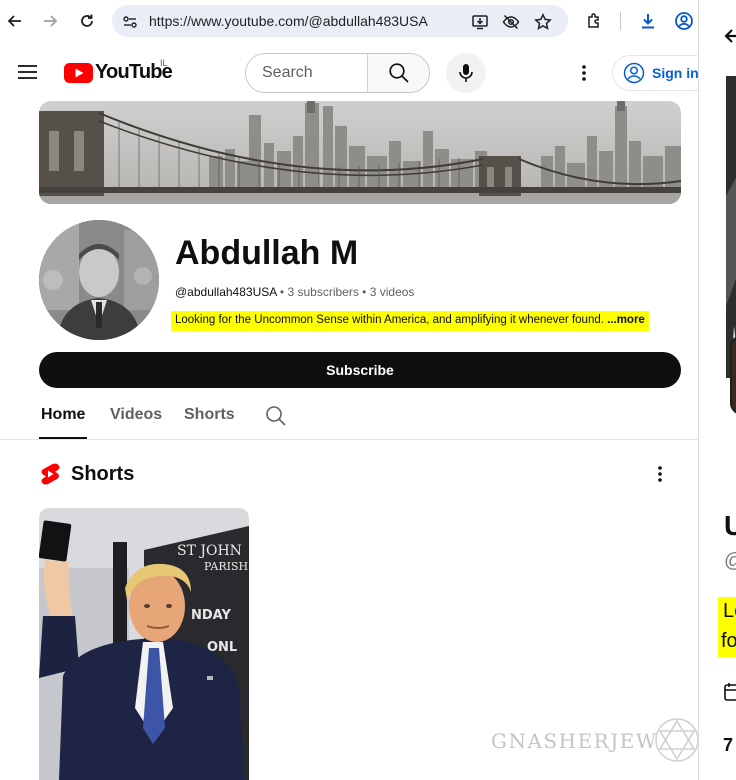 The height and width of the screenshot is (780, 736). I want to click on subscribe-button: Subscribe, so click(360, 370).